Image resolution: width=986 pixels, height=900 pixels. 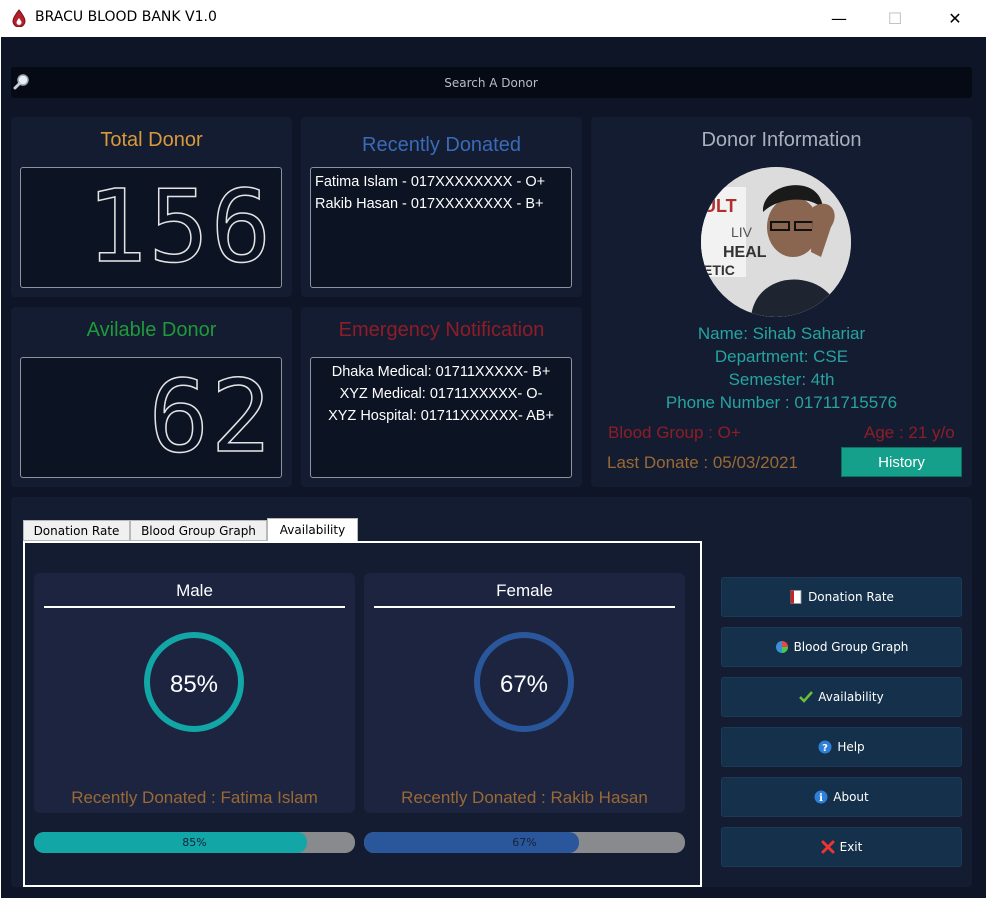 I want to click on male-progress-label: 85%, so click(x=194, y=842).